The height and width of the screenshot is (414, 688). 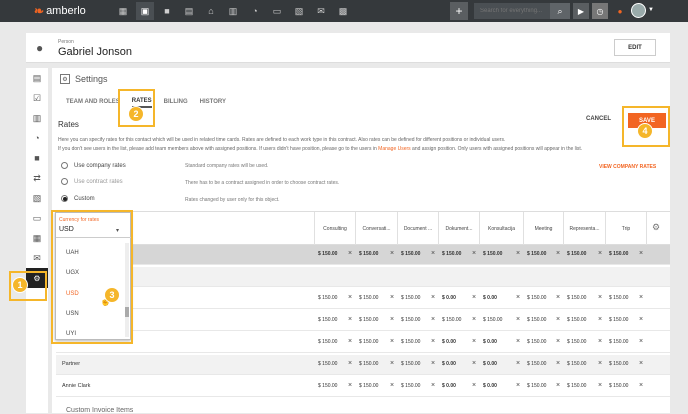 What do you see at coordinates (37, 198) in the screenshot?
I see `expenses-icon: ▧` at bounding box center [37, 198].